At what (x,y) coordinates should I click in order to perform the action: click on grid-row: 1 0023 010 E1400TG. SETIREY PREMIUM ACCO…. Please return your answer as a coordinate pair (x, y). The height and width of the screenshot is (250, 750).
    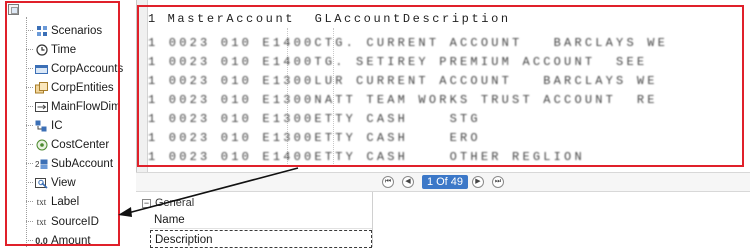
    Looking at the image, I should click on (408, 61).